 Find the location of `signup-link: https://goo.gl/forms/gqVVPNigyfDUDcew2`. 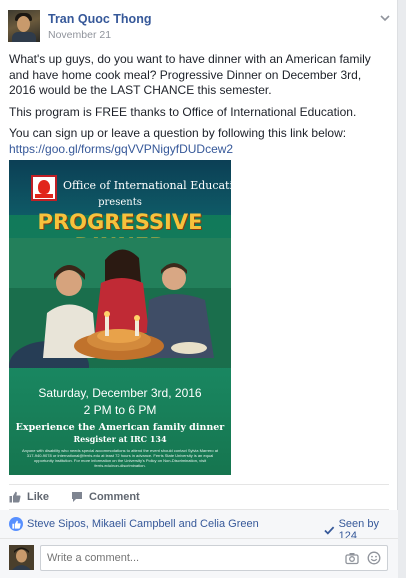

signup-link: https://goo.gl/forms/gqVVPNigyfDUDcew2 is located at coordinates (199, 150).